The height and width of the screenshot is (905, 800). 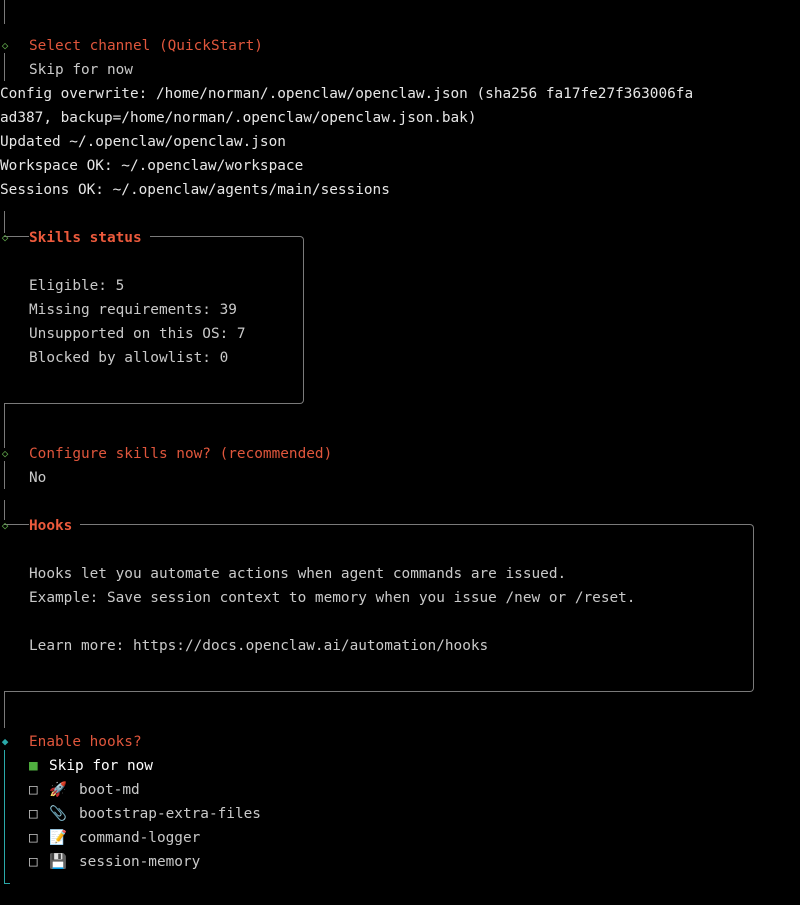 What do you see at coordinates (58, 862) in the screenshot?
I see `floppy-disk-icon: 💾` at bounding box center [58, 862].